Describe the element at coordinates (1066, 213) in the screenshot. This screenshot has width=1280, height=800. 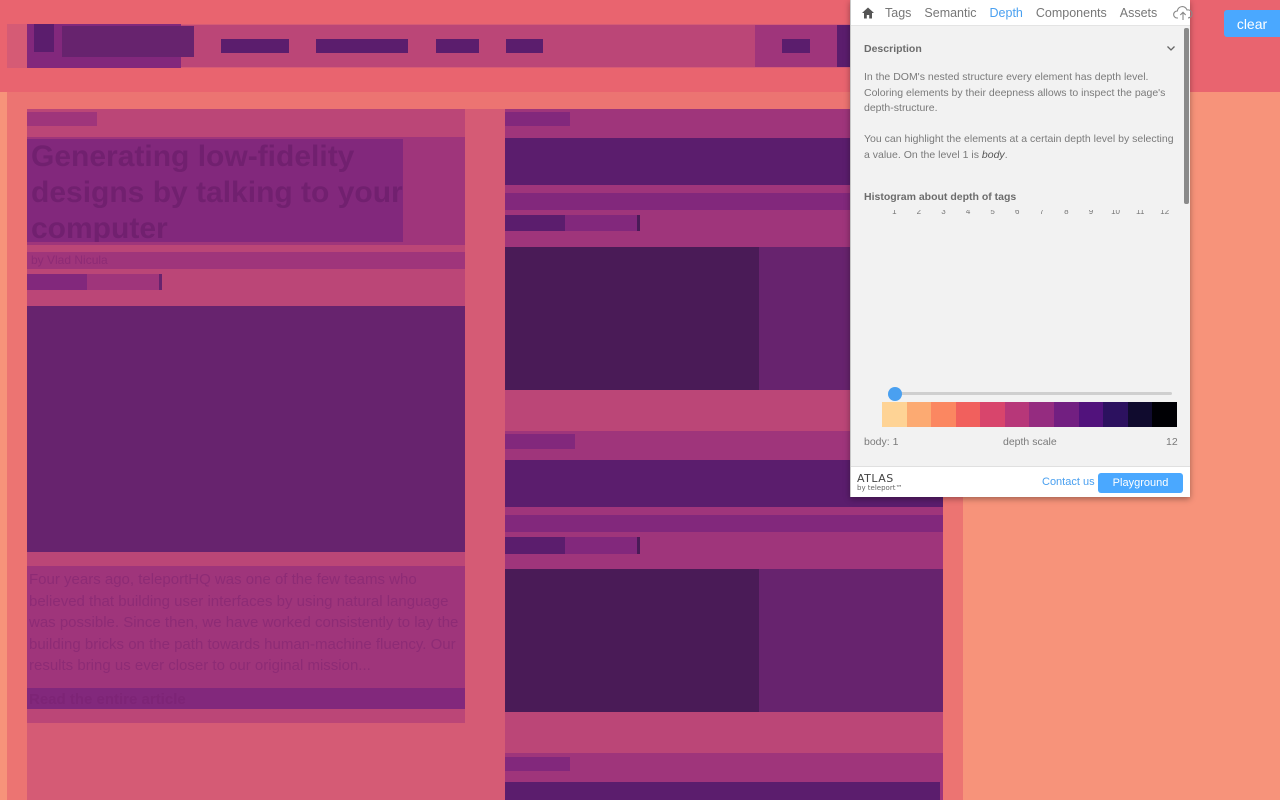
I see `x-tick-label: 8` at that location.